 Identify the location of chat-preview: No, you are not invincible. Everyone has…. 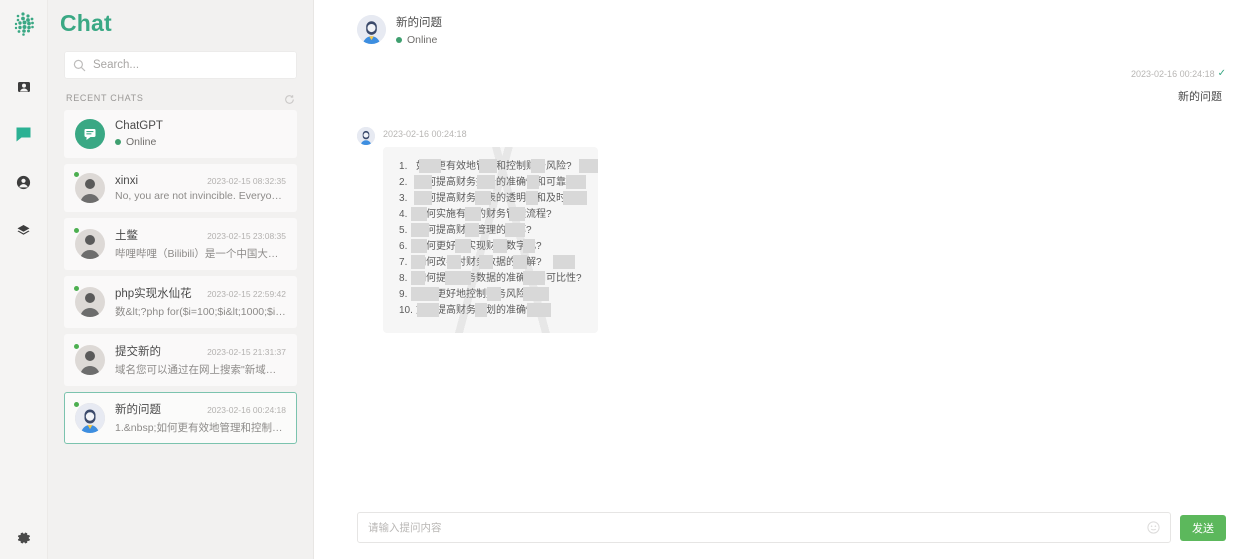
(200, 195).